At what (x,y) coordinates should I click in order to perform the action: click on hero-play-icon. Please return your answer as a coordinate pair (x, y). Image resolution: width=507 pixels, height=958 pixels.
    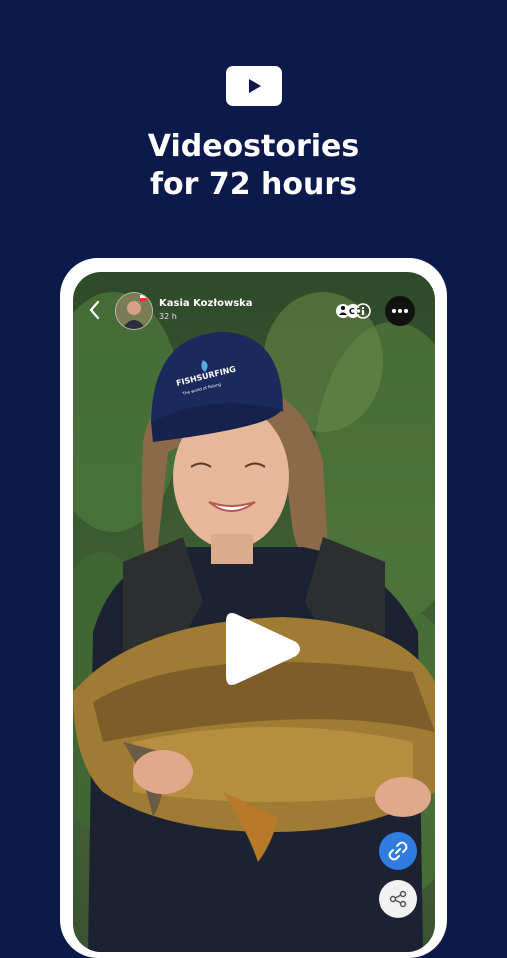
    Looking at the image, I should click on (254, 86).